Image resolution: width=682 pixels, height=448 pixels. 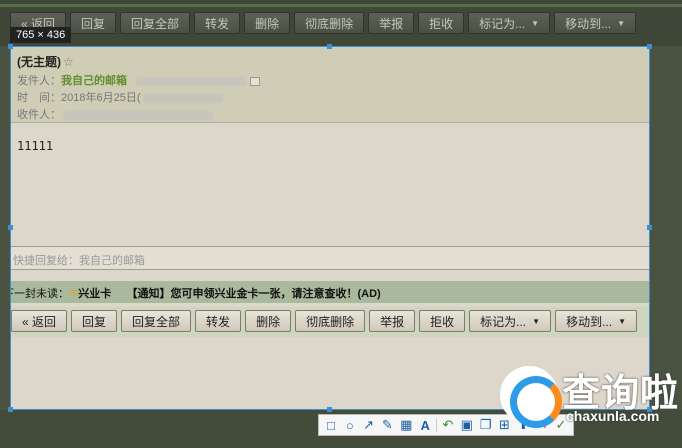 I want to click on outer-page-right, so click(x=666, y=228).